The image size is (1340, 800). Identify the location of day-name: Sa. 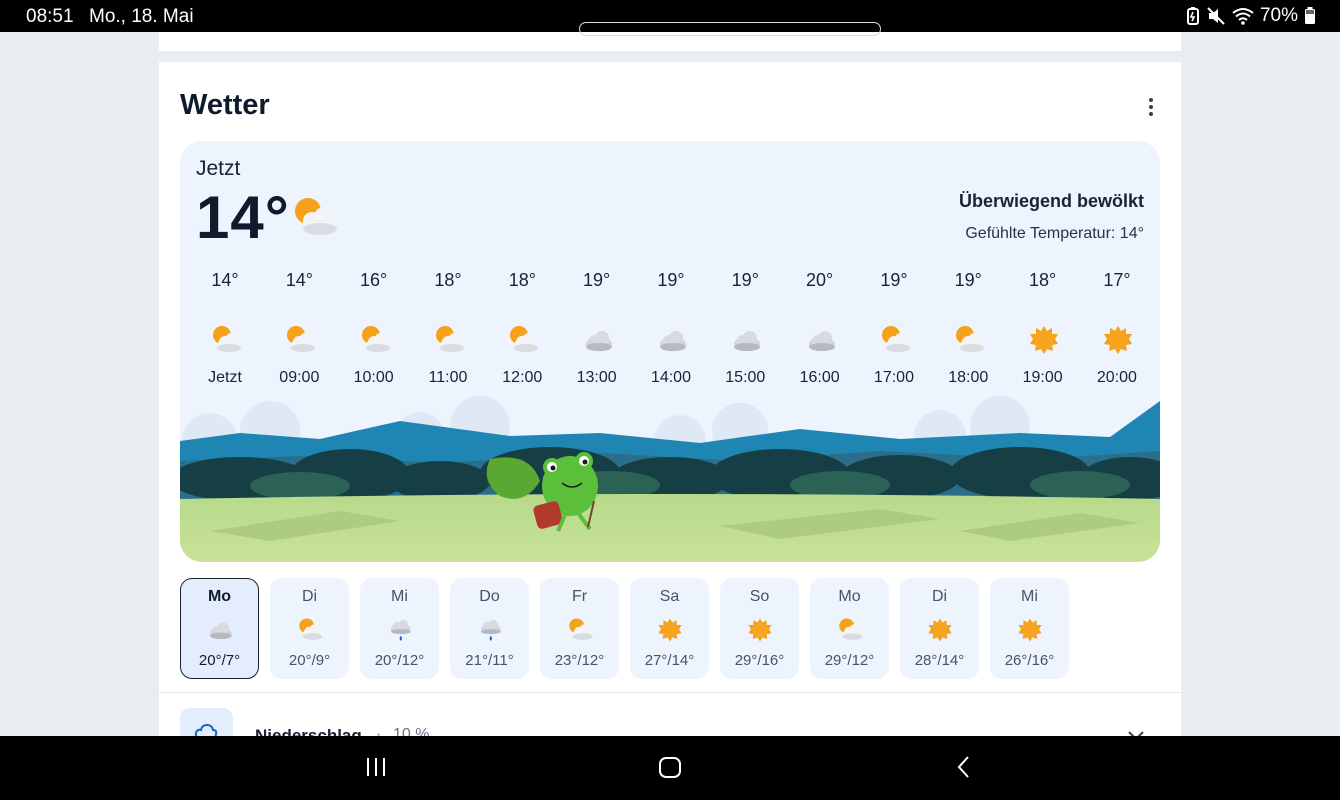
(669, 596).